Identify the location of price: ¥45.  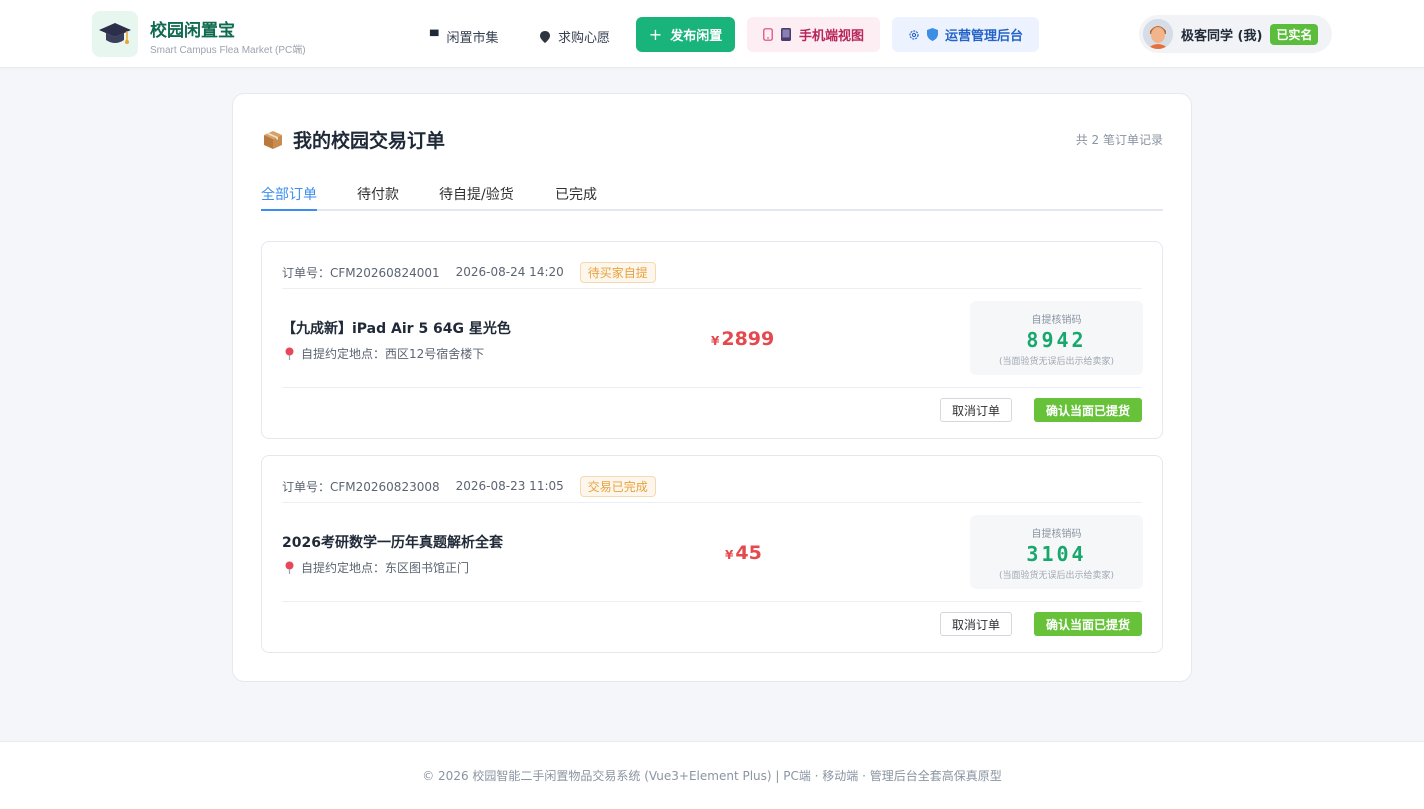
(743, 553).